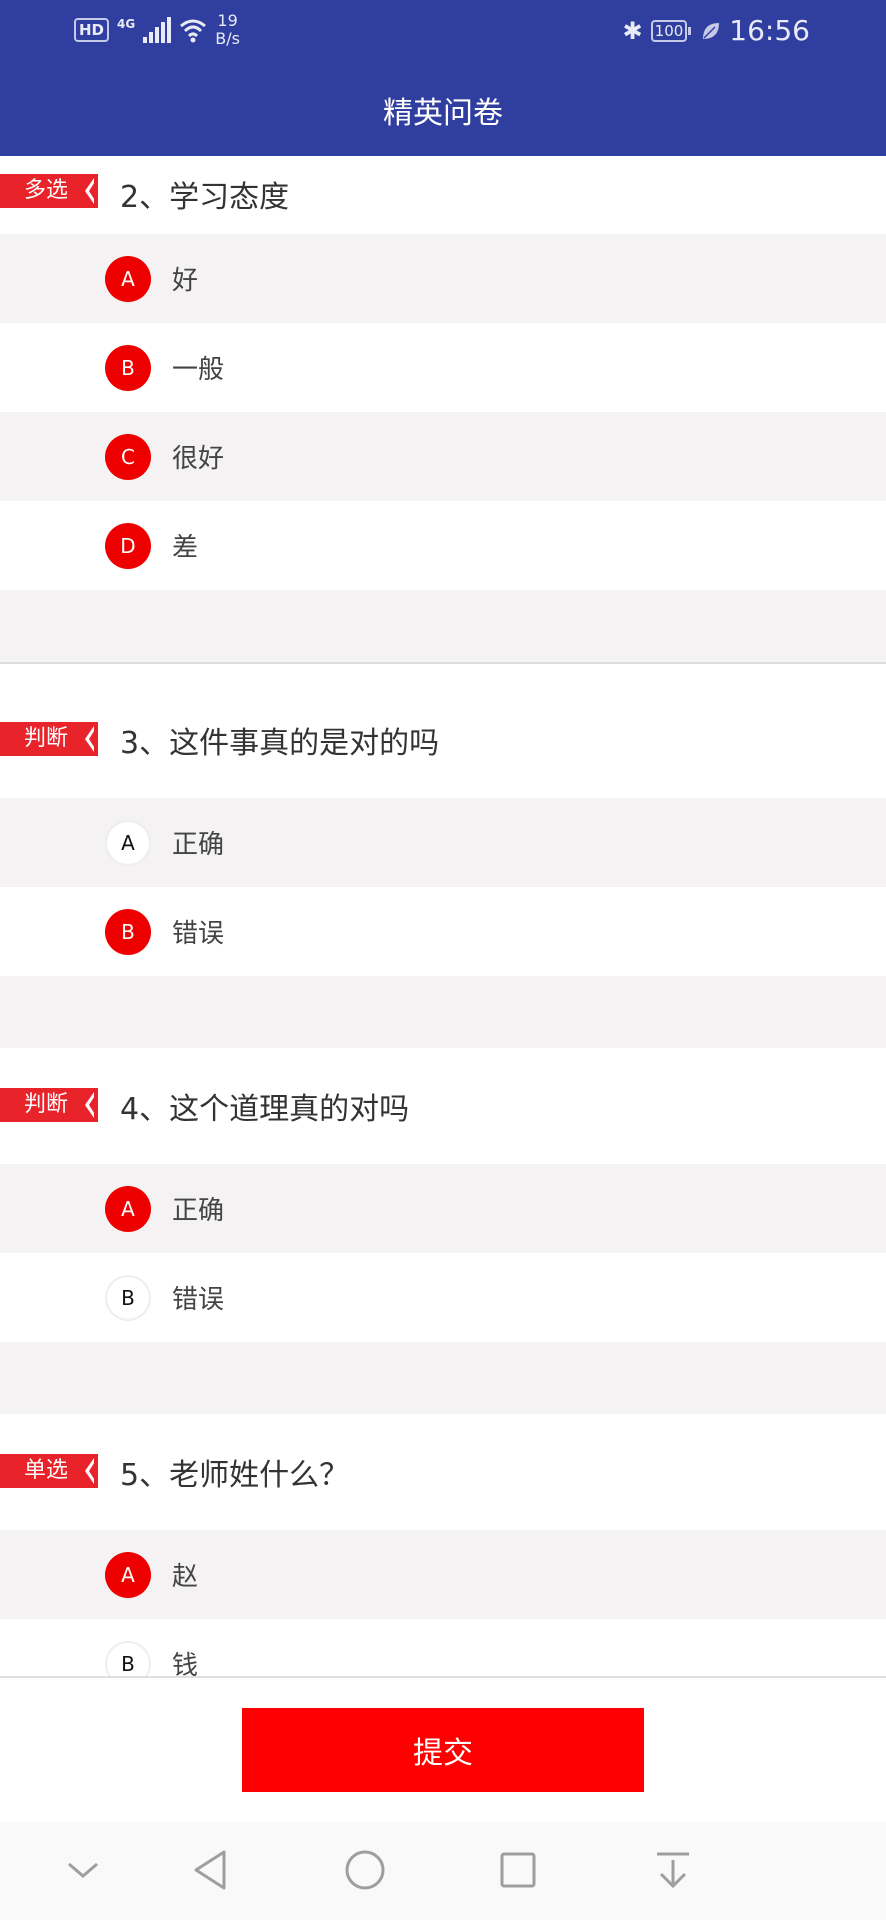 Image resolution: width=886 pixels, height=1920 pixels. Describe the element at coordinates (443, 1472) in the screenshot. I see `question-header: 单选 5、老师姓什么？` at that location.